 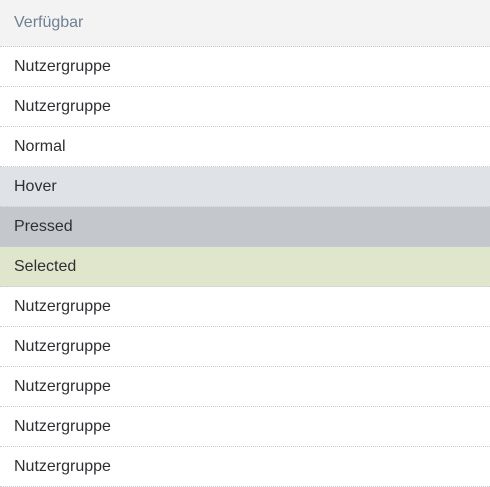 I want to click on list-item-selected: Selected, so click(x=245, y=267).